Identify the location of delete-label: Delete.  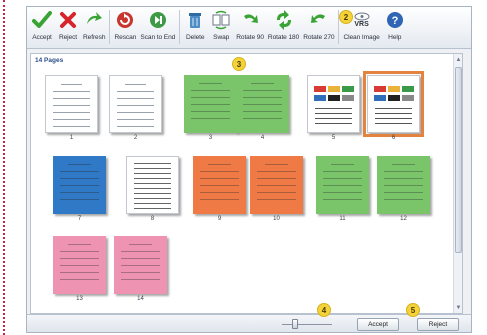
(195, 37).